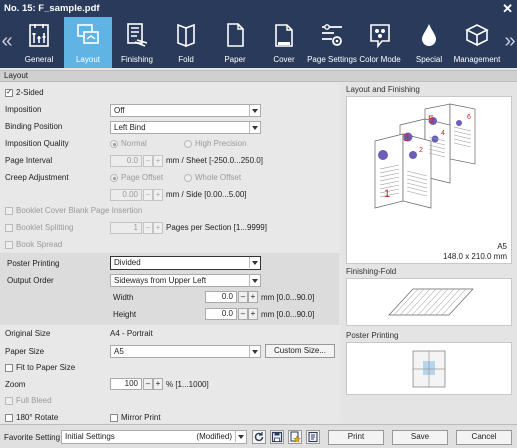  What do you see at coordinates (214, 160) in the screenshot?
I see `page-interval-unit: mm / Sheet [-250.0...250.0]` at bounding box center [214, 160].